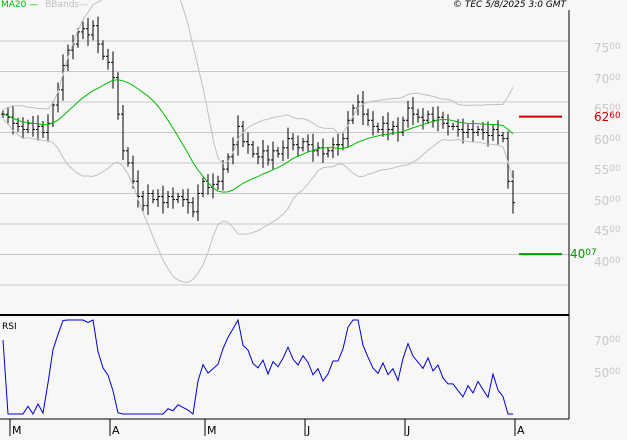 The width and height of the screenshot is (627, 440). What do you see at coordinates (607, 139) in the screenshot?
I see `y-tick-label: 6000` at bounding box center [607, 139].